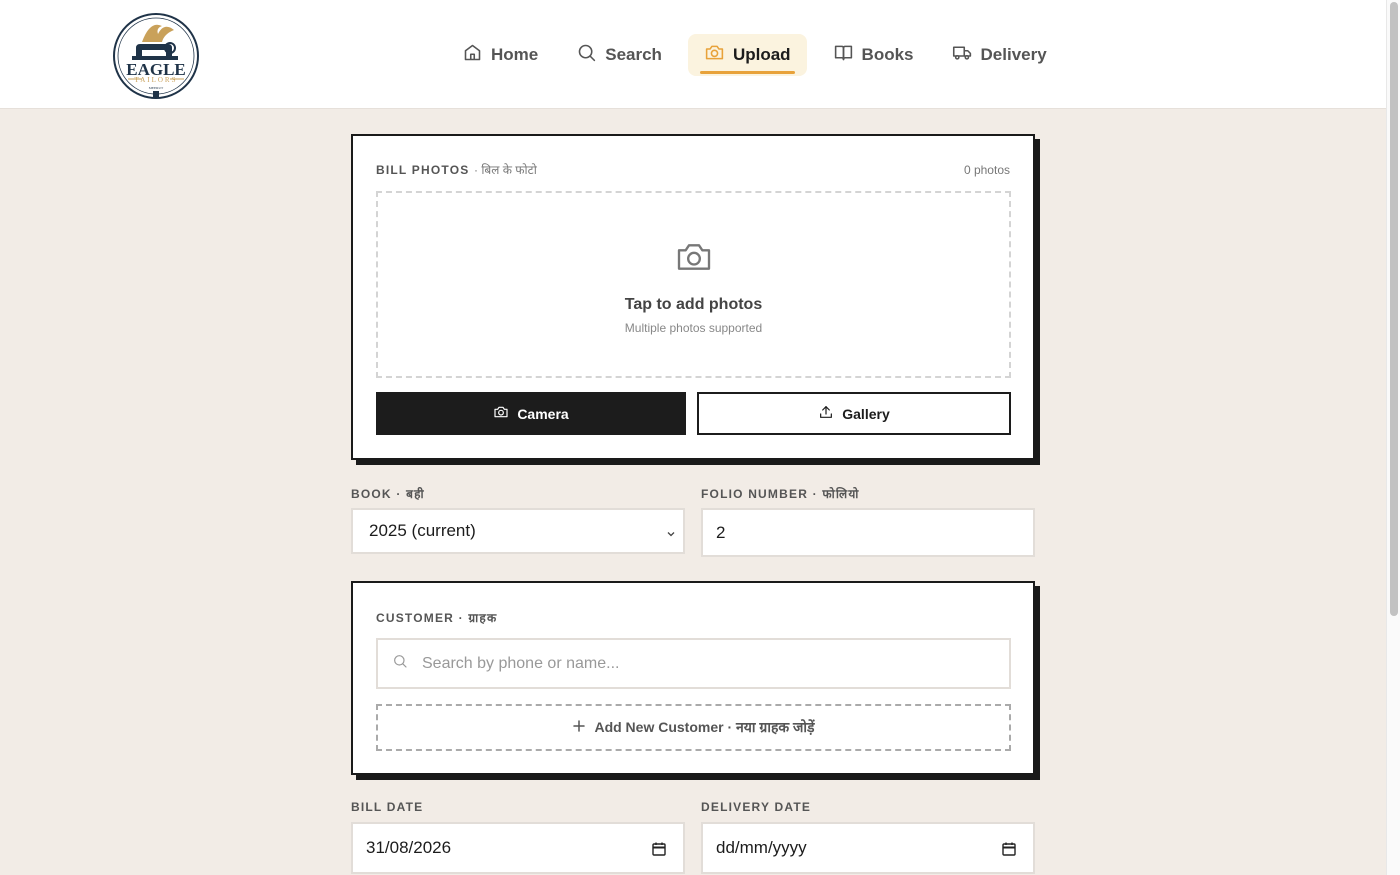 The width and height of the screenshot is (1400, 875). Describe the element at coordinates (518, 531) in the screenshot. I see `book-select: 2025 (current)` at that location.